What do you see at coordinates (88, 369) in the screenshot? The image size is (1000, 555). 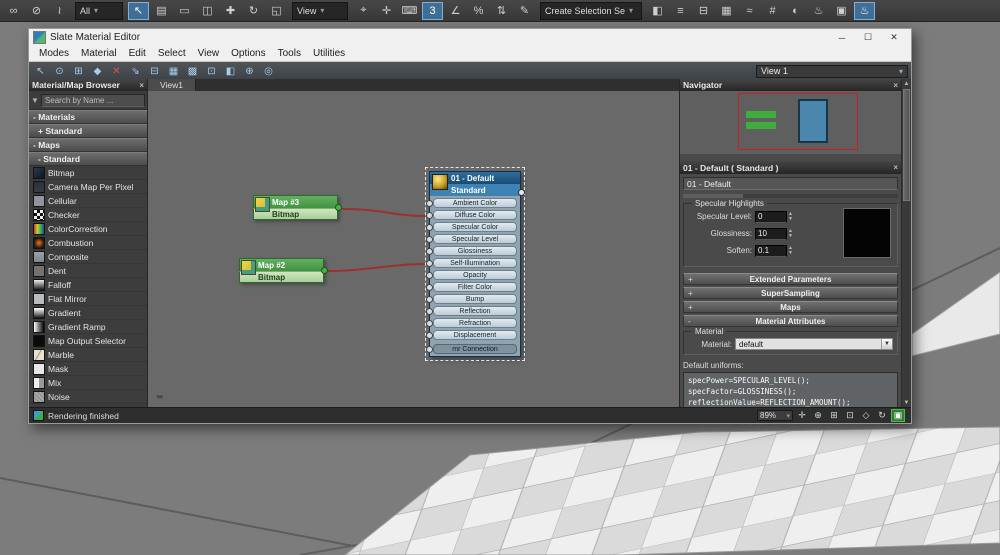 I see `map-list-item: Mask` at bounding box center [88, 369].